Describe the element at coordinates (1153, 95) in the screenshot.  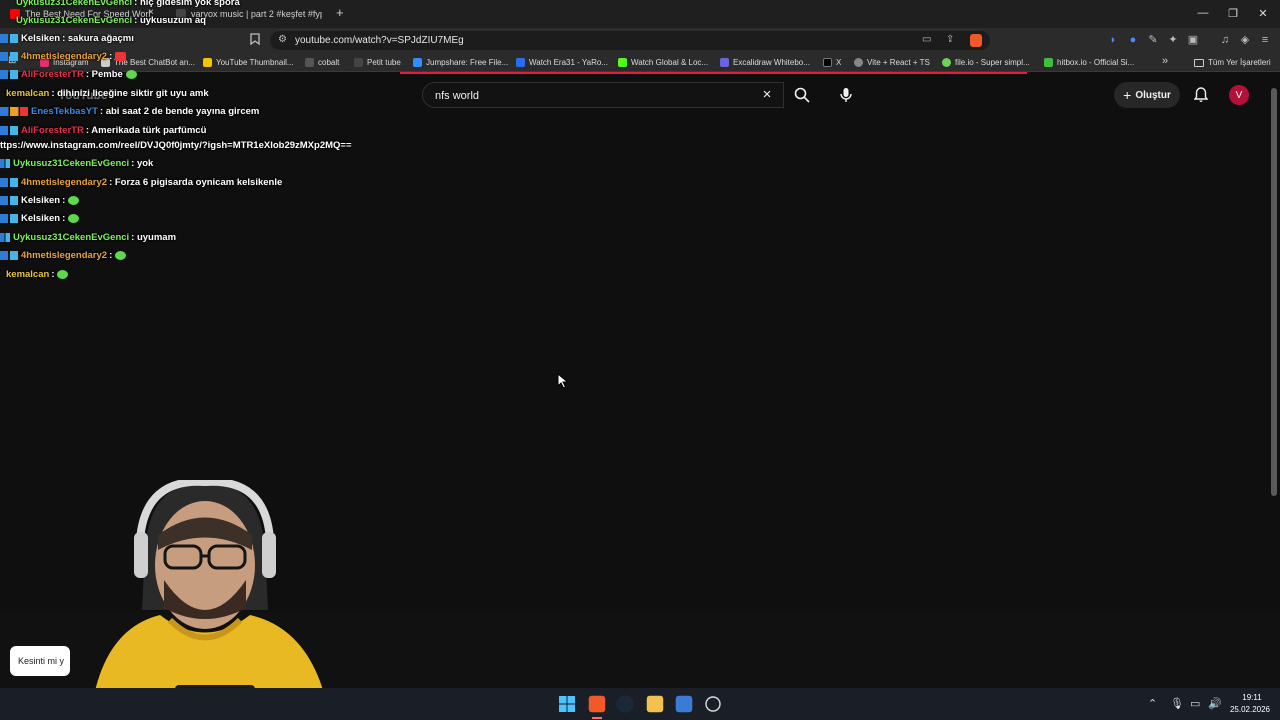
I see `create-label: Oluştur` at that location.